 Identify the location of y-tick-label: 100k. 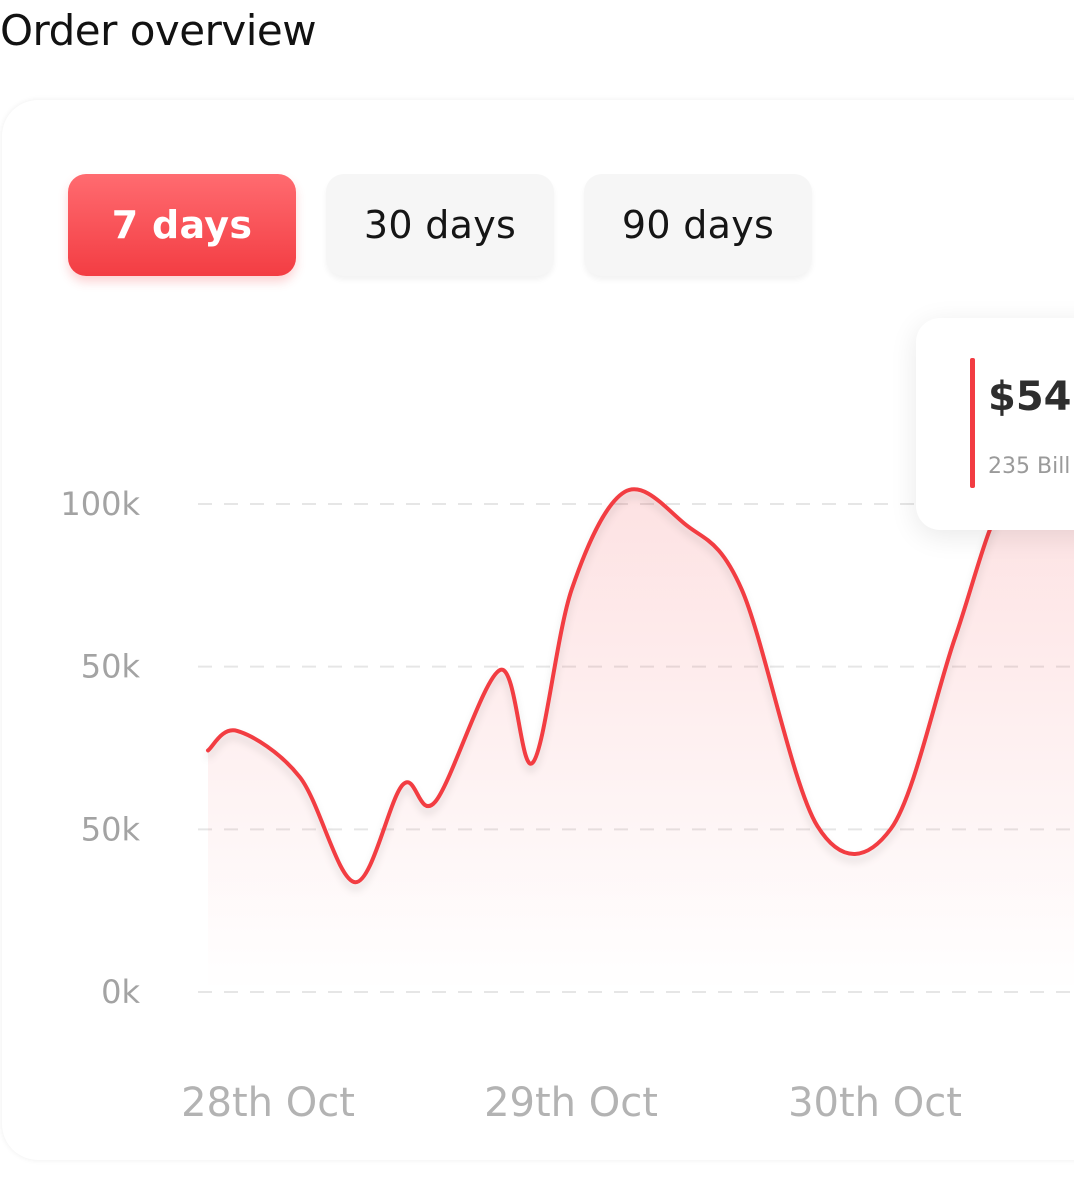
(100, 504).